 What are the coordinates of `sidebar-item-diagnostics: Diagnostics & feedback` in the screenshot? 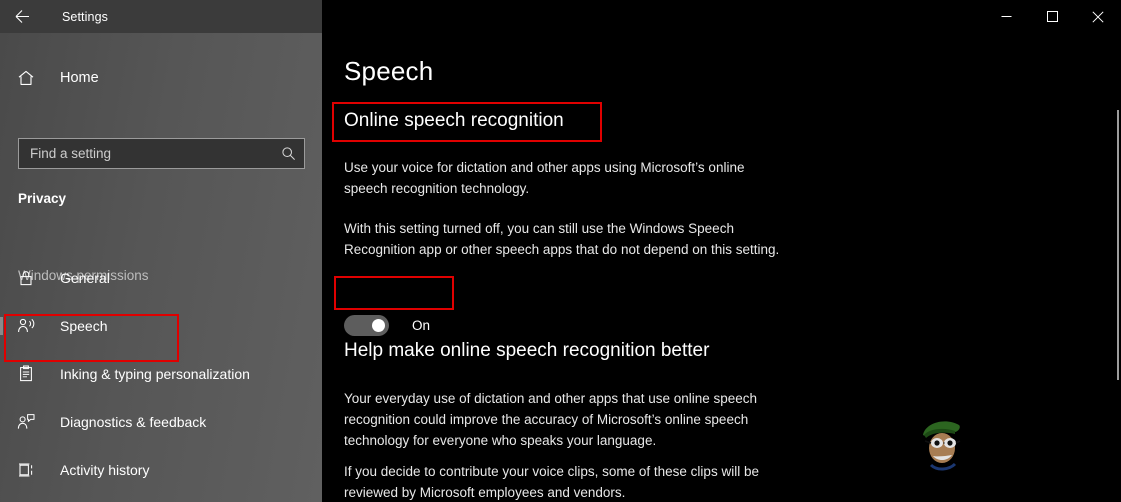 It's located at (161, 422).